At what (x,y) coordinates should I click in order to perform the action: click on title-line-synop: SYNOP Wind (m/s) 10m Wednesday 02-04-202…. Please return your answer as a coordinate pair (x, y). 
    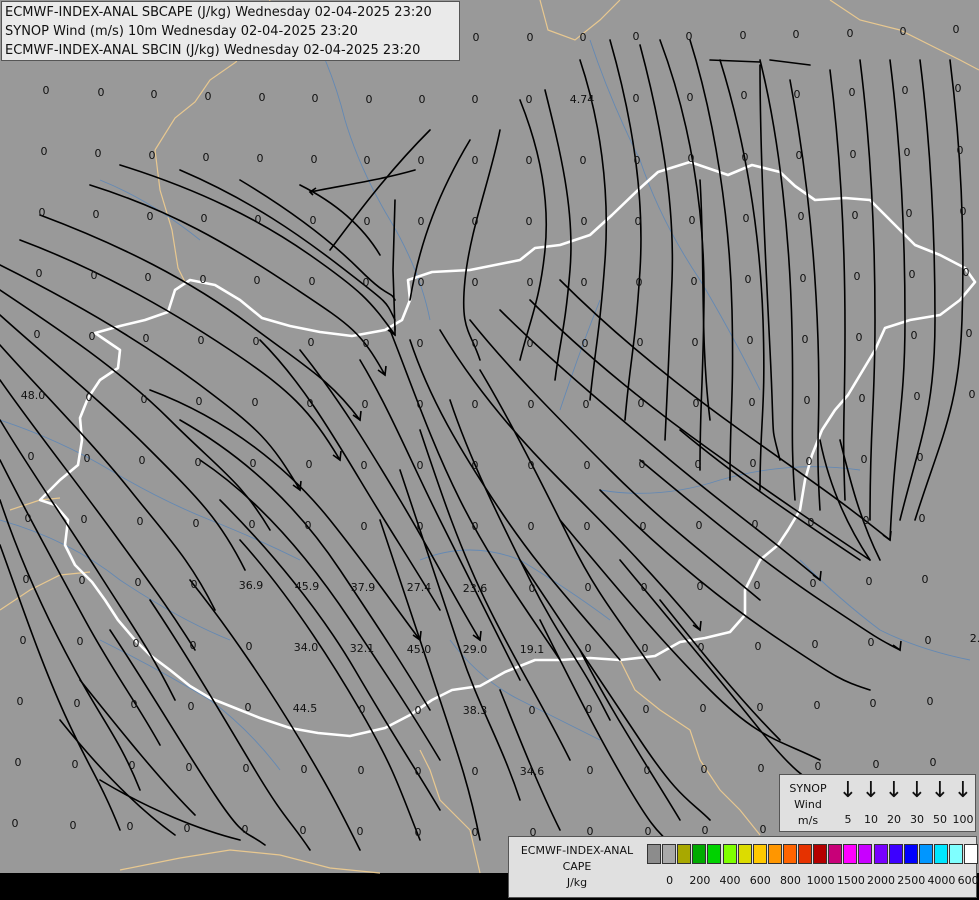
    Looking at the image, I should click on (181, 31).